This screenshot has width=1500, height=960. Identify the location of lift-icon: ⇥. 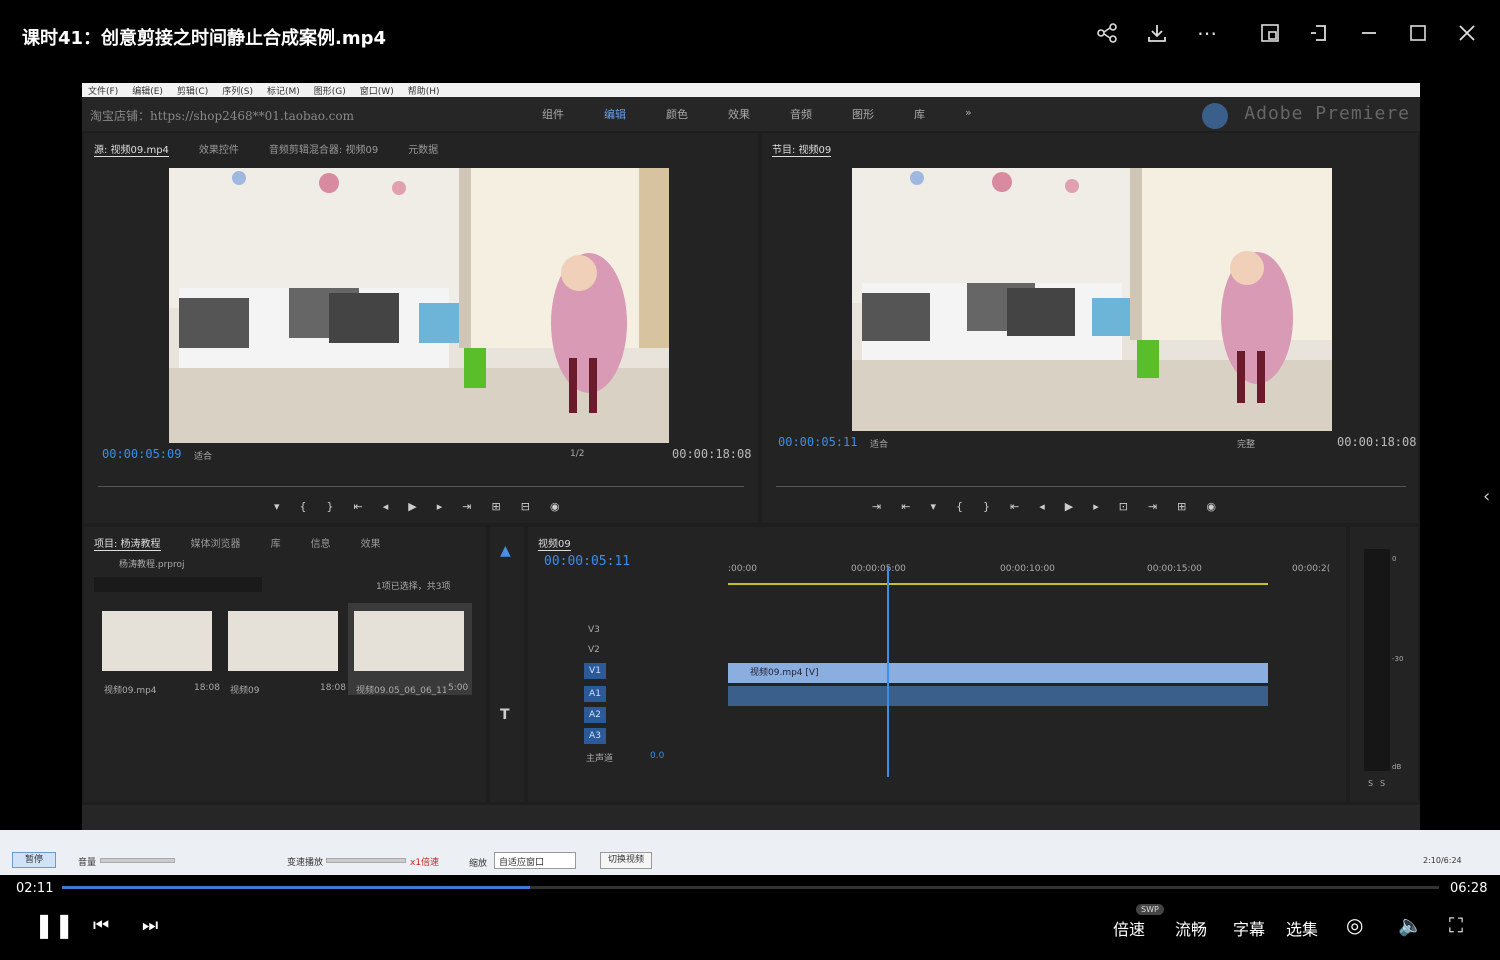
(876, 506).